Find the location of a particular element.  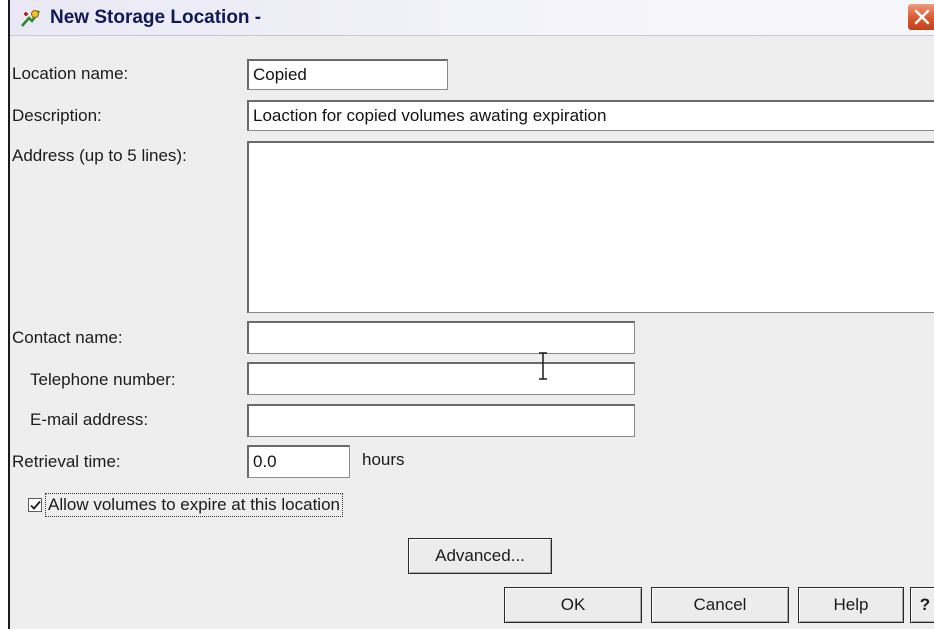

checkmark-icon is located at coordinates (35, 505).